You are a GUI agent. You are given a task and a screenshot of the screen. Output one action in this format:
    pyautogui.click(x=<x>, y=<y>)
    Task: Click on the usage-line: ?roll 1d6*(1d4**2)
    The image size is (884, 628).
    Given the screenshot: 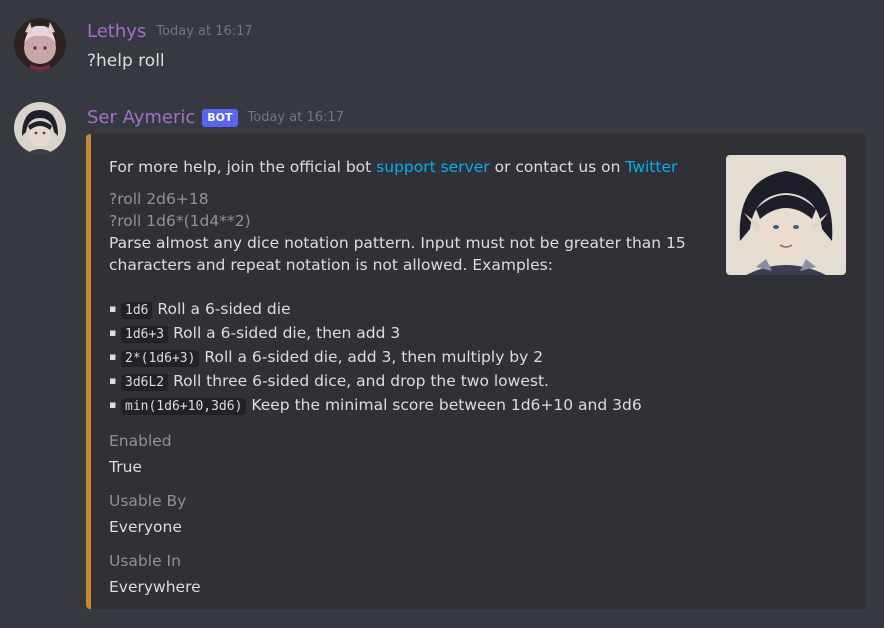 What is the action you would take?
    pyautogui.click(x=180, y=221)
    